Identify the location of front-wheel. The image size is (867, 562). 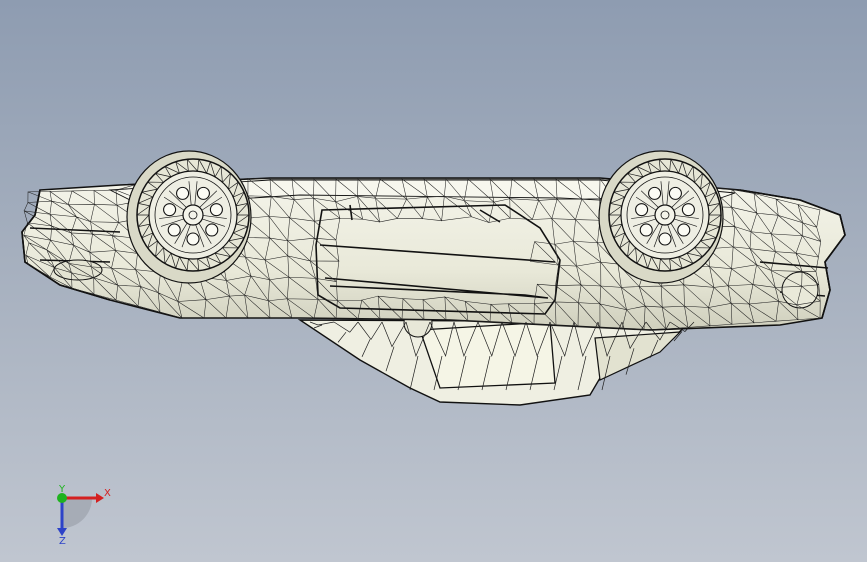
(189, 217).